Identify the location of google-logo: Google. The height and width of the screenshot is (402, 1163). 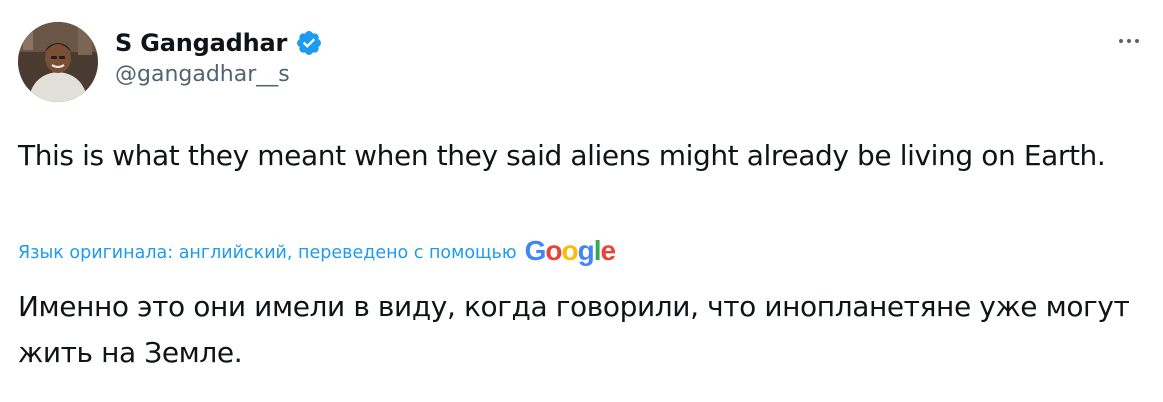
(570, 250).